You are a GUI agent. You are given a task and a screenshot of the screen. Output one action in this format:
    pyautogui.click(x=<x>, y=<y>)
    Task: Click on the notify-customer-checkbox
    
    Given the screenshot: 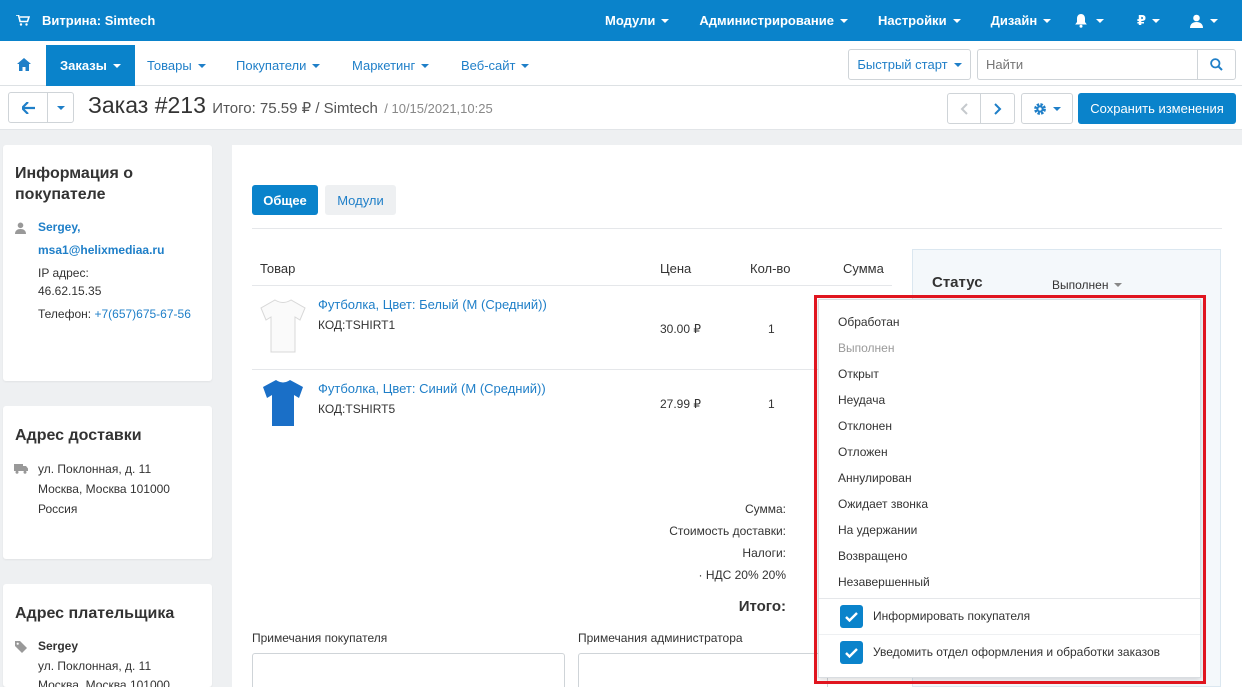 What is the action you would take?
    pyautogui.click(x=851, y=616)
    